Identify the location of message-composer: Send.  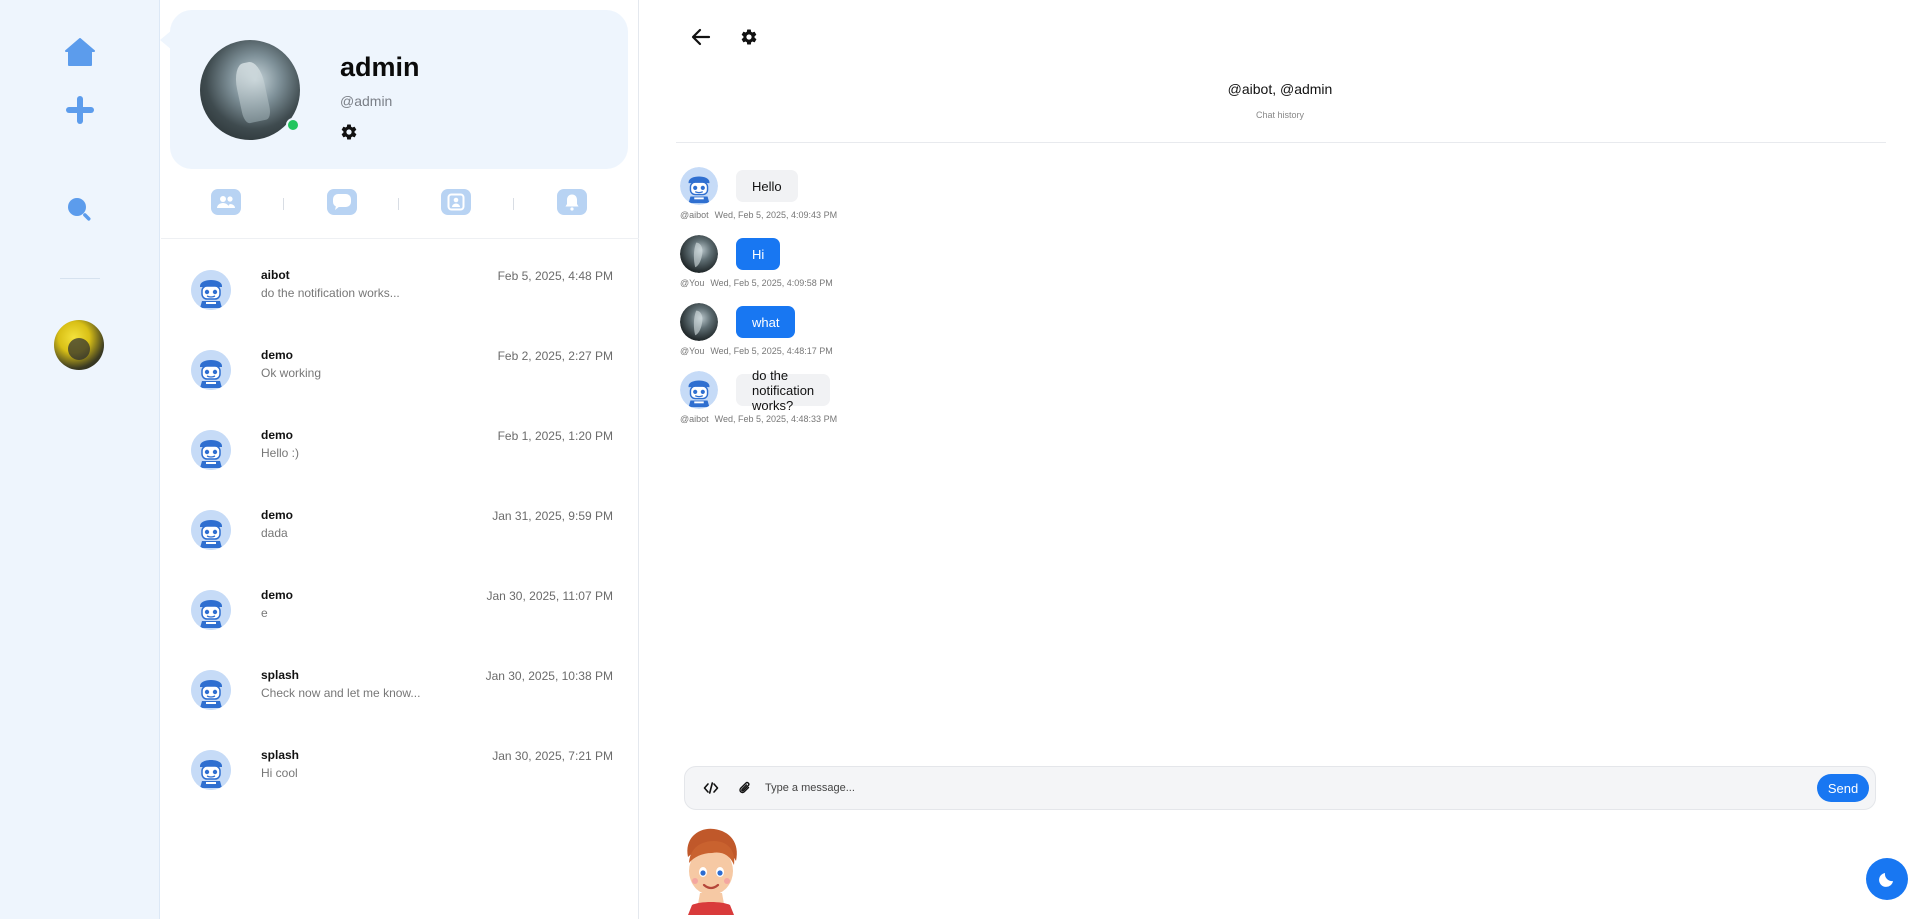
(1280, 788).